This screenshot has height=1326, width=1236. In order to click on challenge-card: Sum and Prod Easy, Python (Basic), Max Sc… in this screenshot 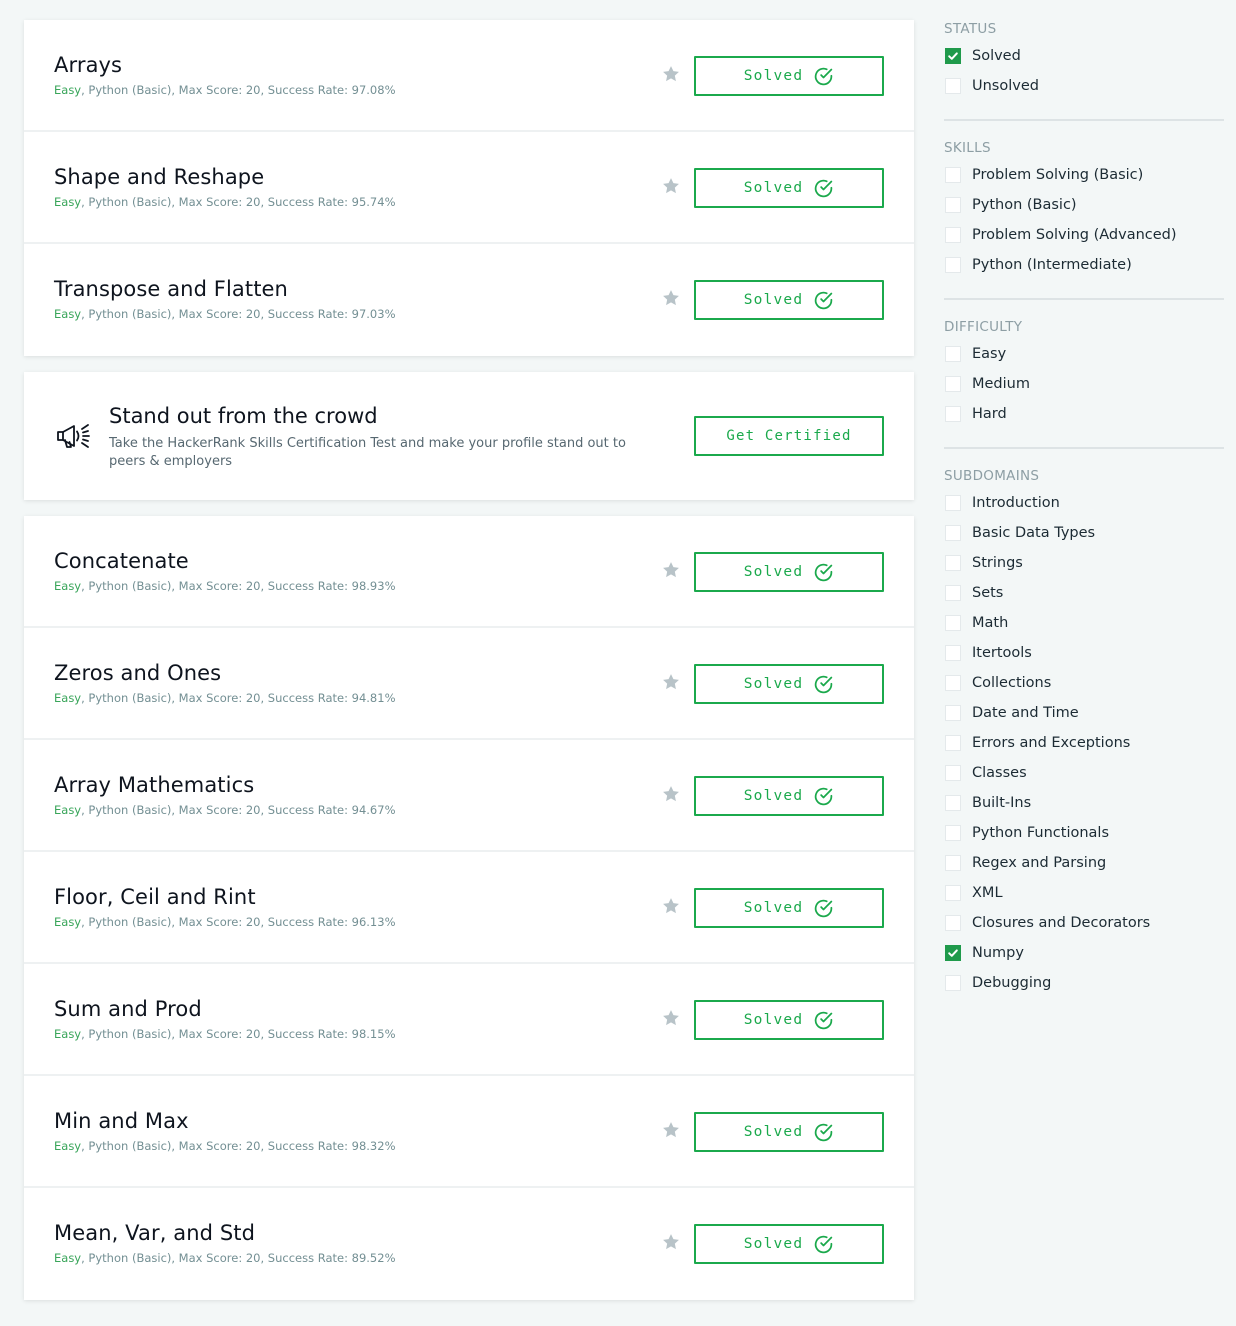, I will do `click(469, 1020)`.